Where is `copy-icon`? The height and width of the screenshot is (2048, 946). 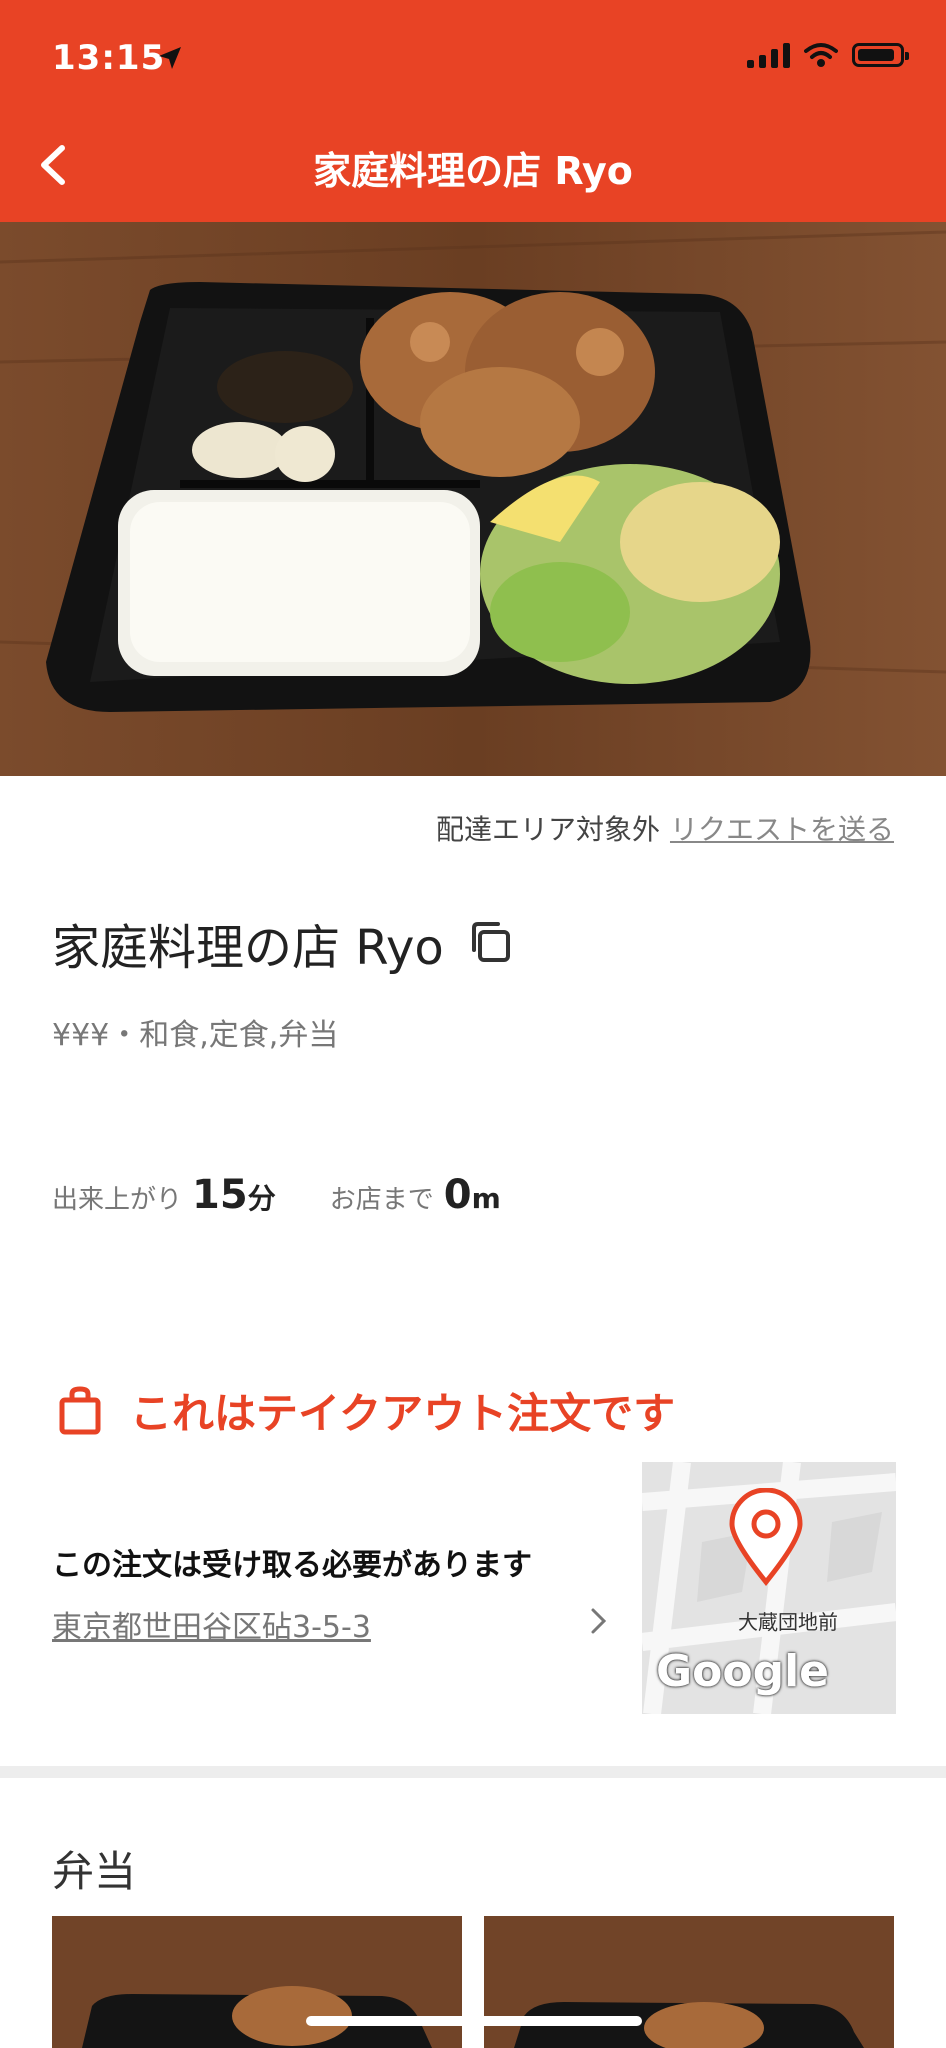 copy-icon is located at coordinates (490, 942).